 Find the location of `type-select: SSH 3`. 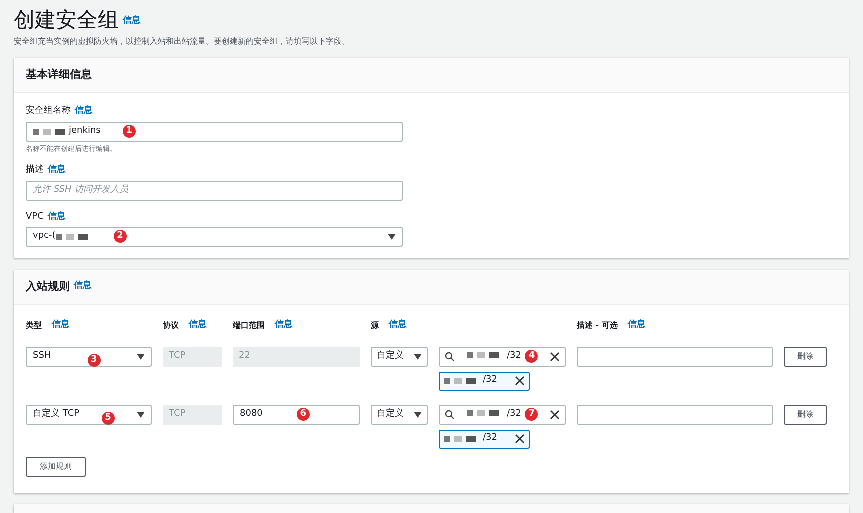

type-select: SSH 3 is located at coordinates (89, 356).